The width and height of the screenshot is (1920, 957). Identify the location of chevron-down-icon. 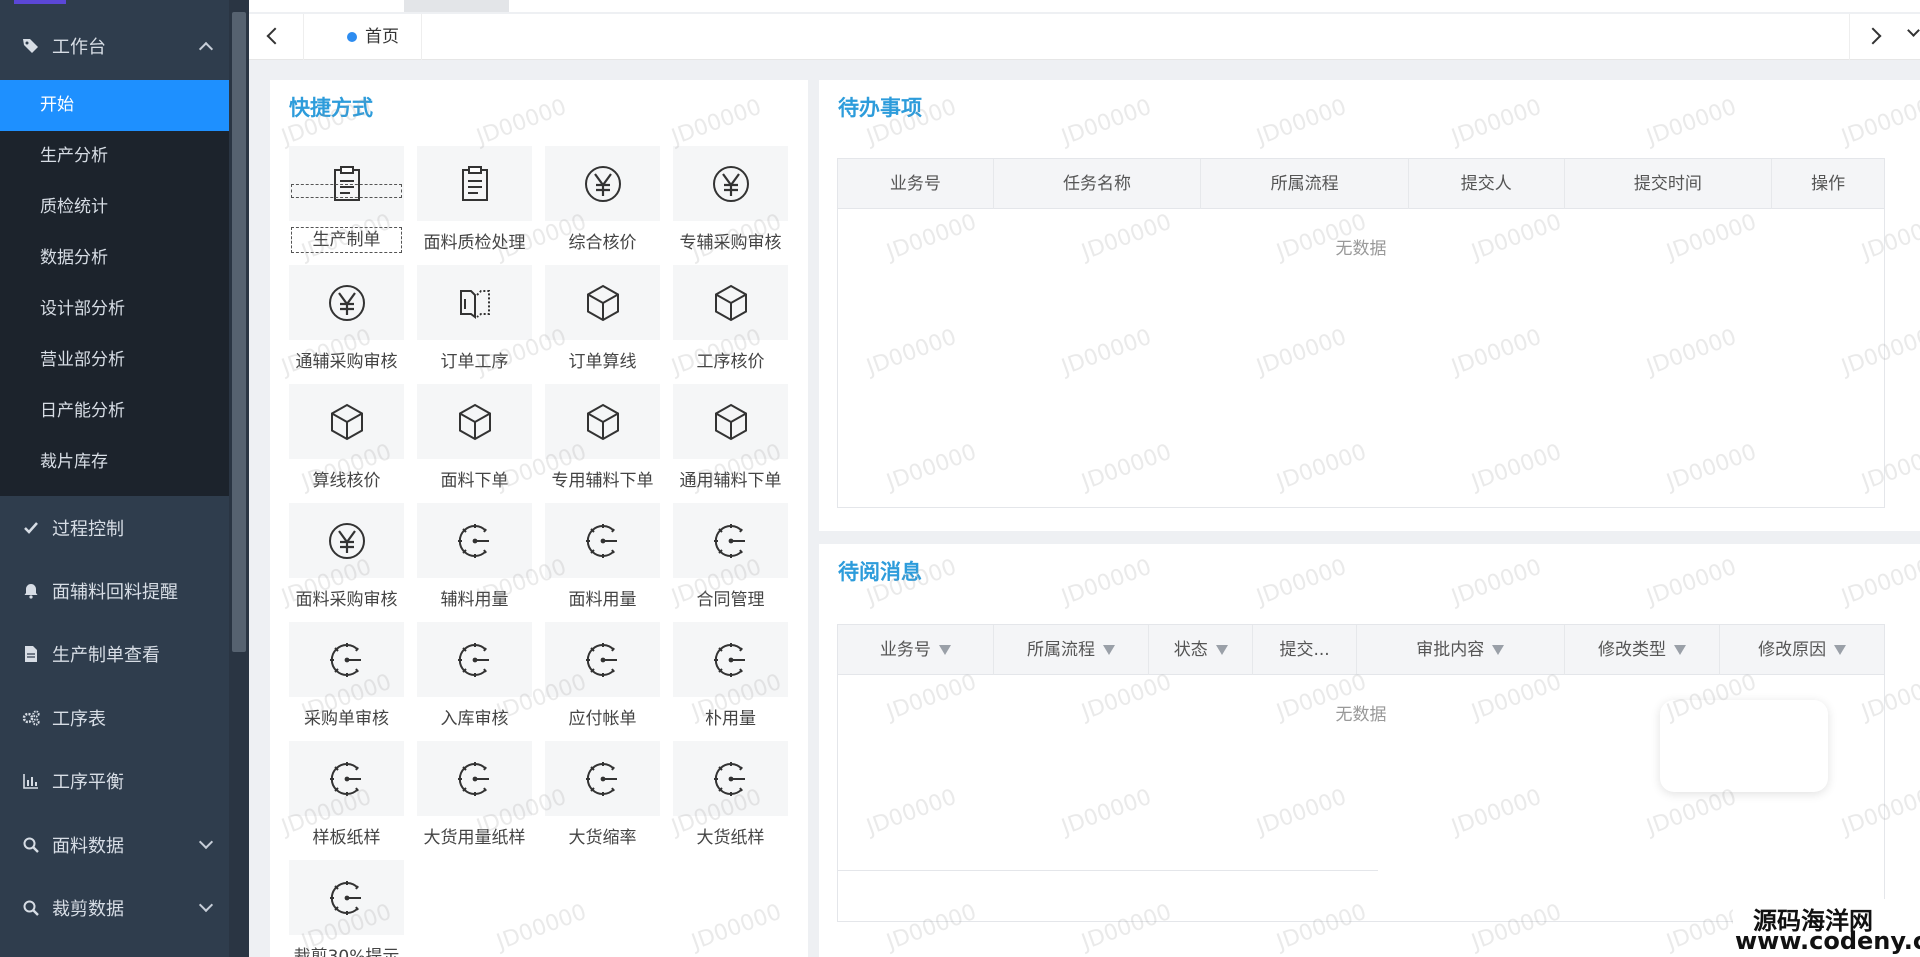
(1913, 30).